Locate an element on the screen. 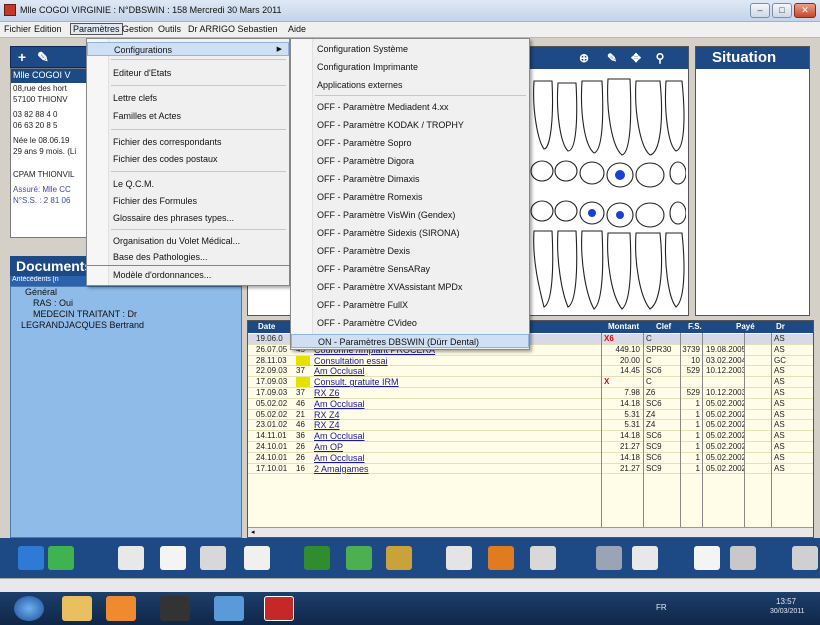 The image size is (820, 625). menu-fichier: Fichier is located at coordinates (17, 29).